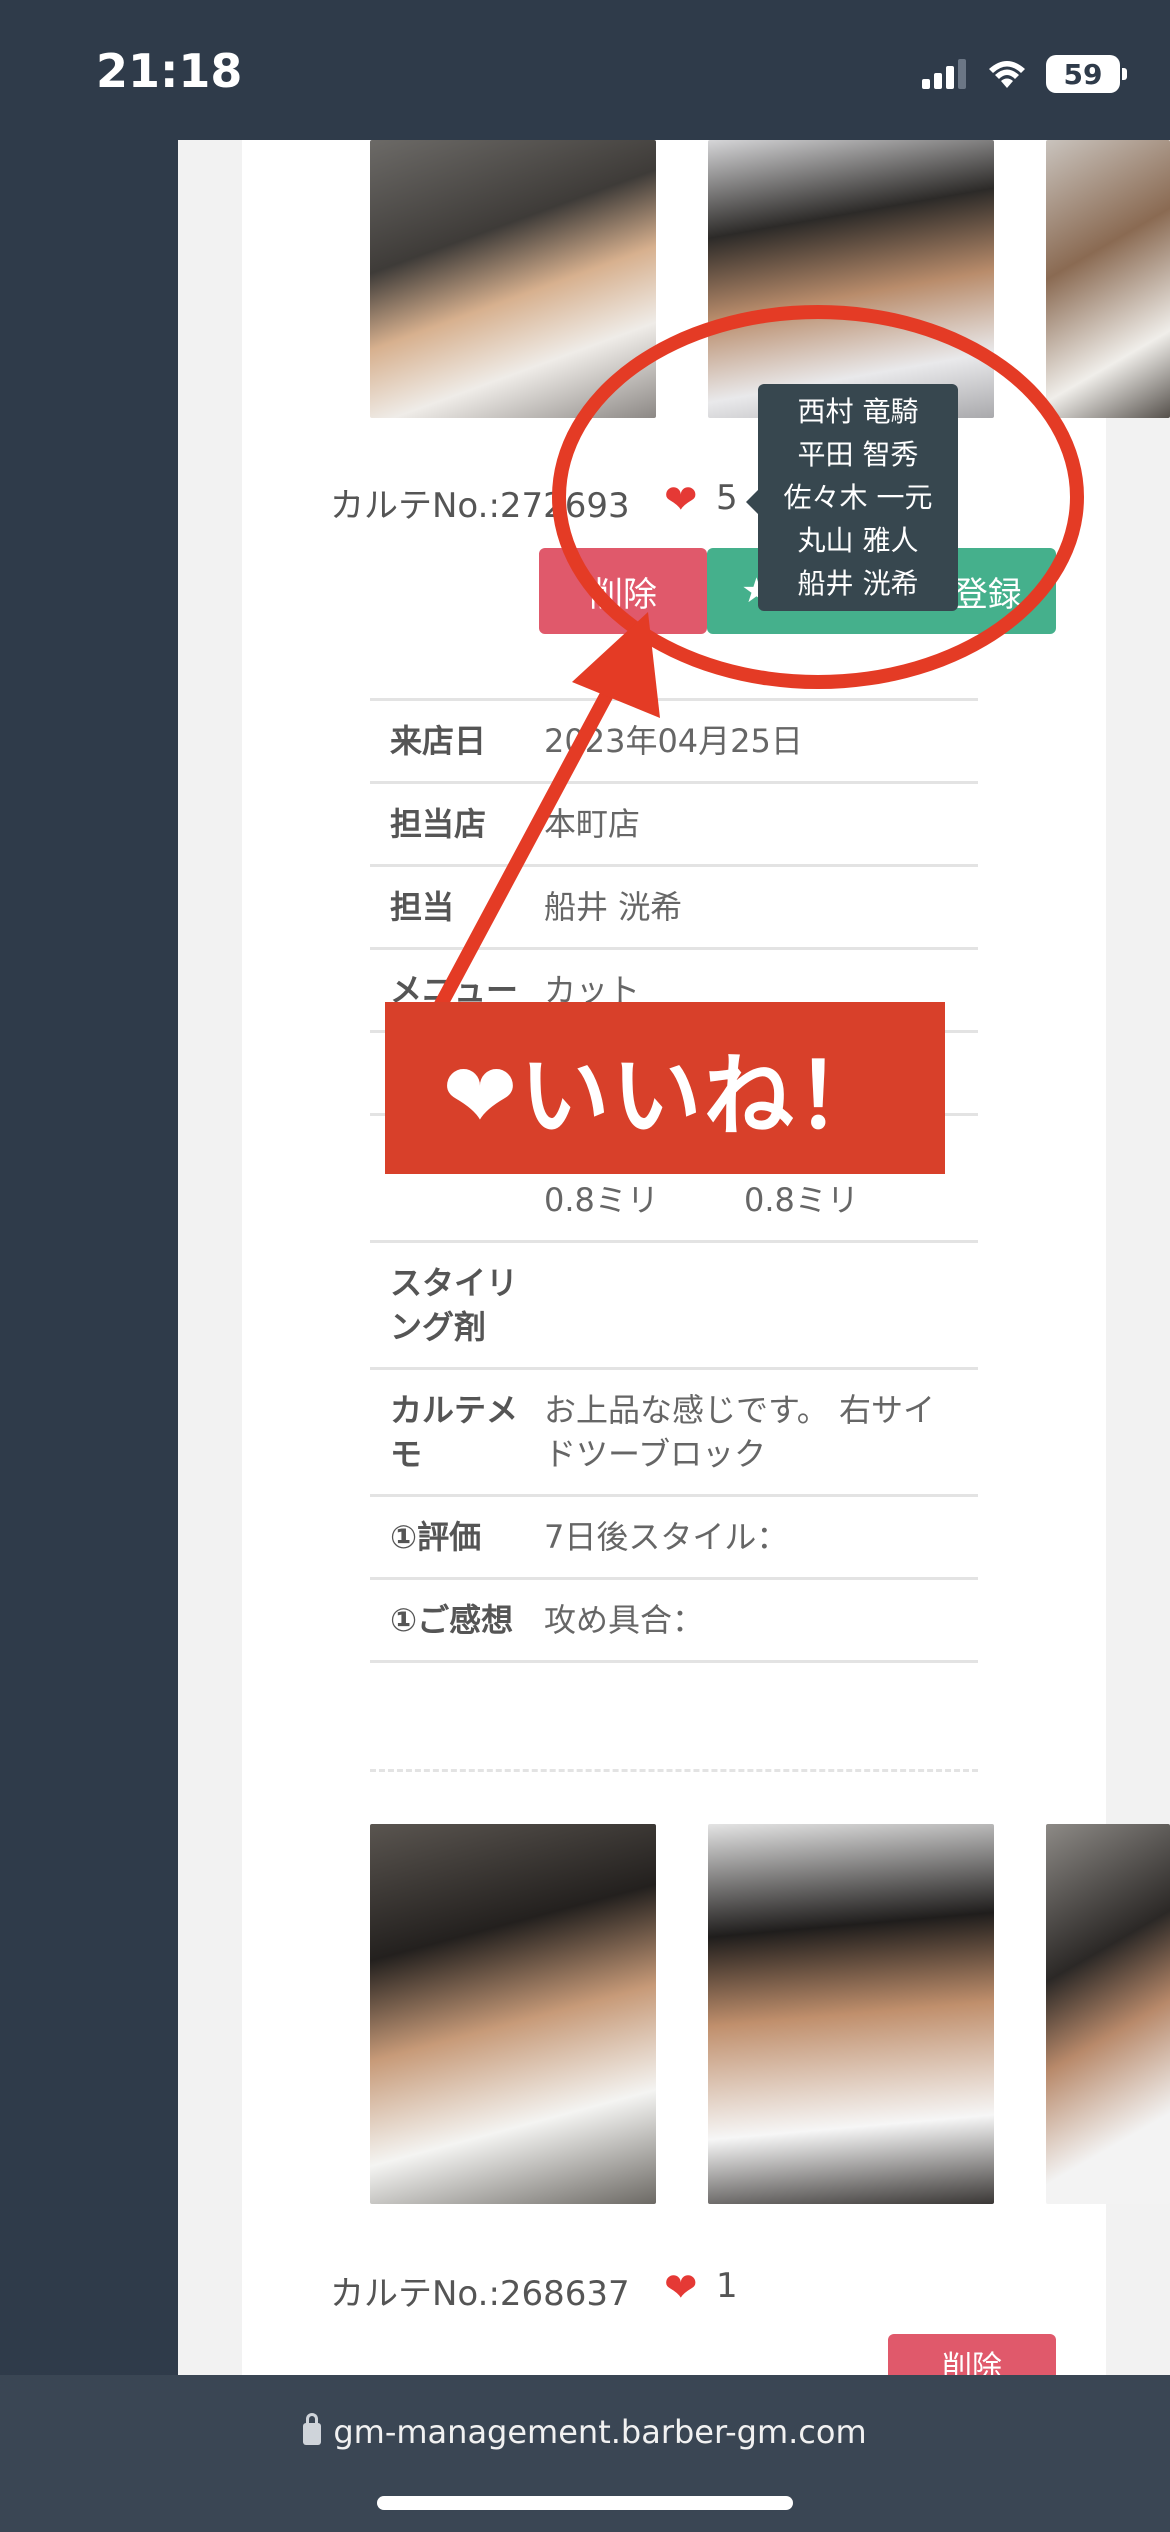  Describe the element at coordinates (681, 2288) in the screenshot. I see `heart-icon: ❤` at that location.